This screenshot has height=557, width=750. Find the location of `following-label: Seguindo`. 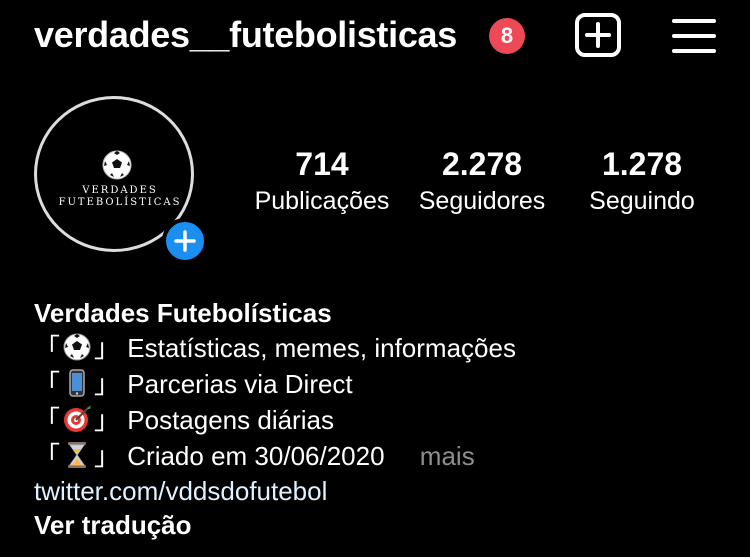

following-label: Seguindo is located at coordinates (642, 201).